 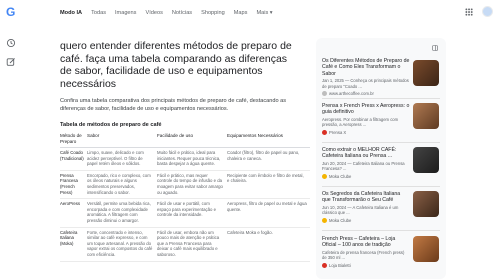 What do you see at coordinates (241, 13) in the screenshot?
I see `tab-maps: Maps` at bounding box center [241, 13].